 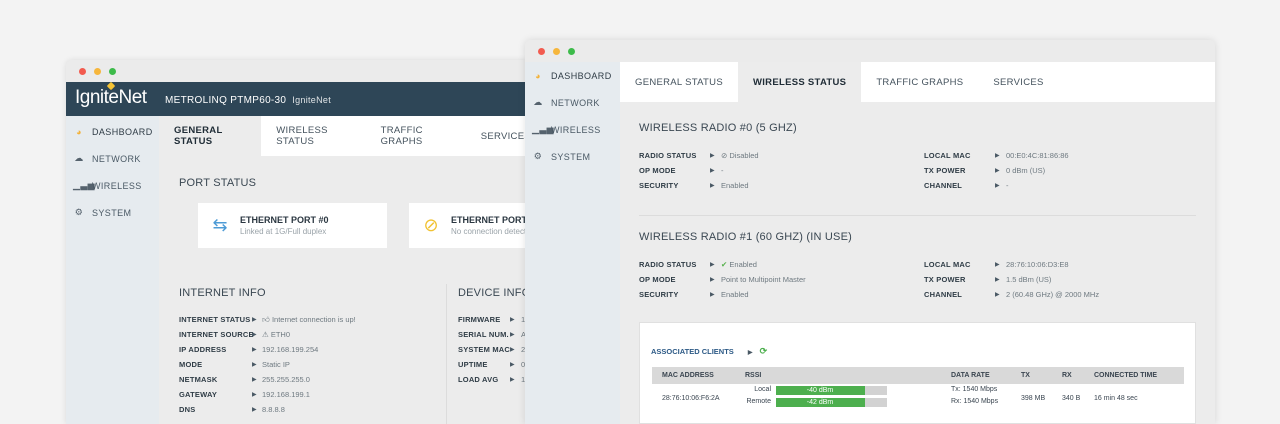 What do you see at coordinates (820, 390) in the screenshot?
I see `rssi-local-value: -40 dBm` at bounding box center [820, 390].